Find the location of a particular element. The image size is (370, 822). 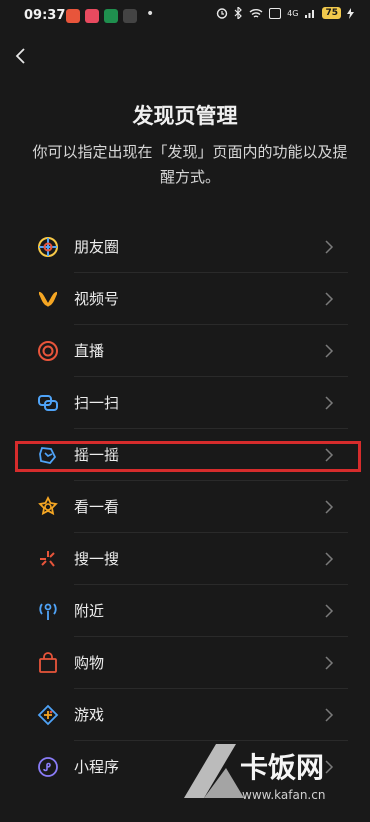

page-description: 你可以指定出现在「发现」页面内的功能以及提醒方式。 is located at coordinates (190, 164).